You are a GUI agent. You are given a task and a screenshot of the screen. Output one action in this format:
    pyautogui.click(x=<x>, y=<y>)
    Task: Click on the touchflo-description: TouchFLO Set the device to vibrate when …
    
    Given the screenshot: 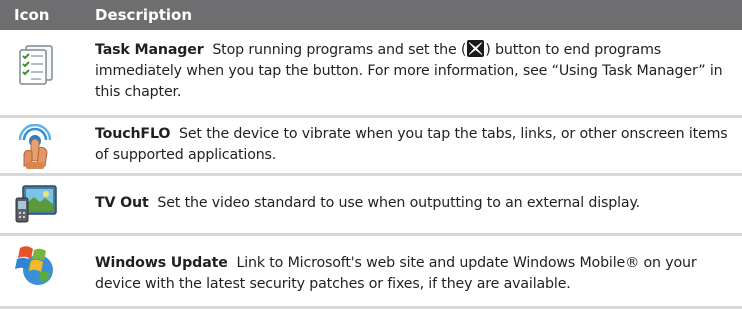 What is the action you would take?
    pyautogui.click(x=413, y=145)
    